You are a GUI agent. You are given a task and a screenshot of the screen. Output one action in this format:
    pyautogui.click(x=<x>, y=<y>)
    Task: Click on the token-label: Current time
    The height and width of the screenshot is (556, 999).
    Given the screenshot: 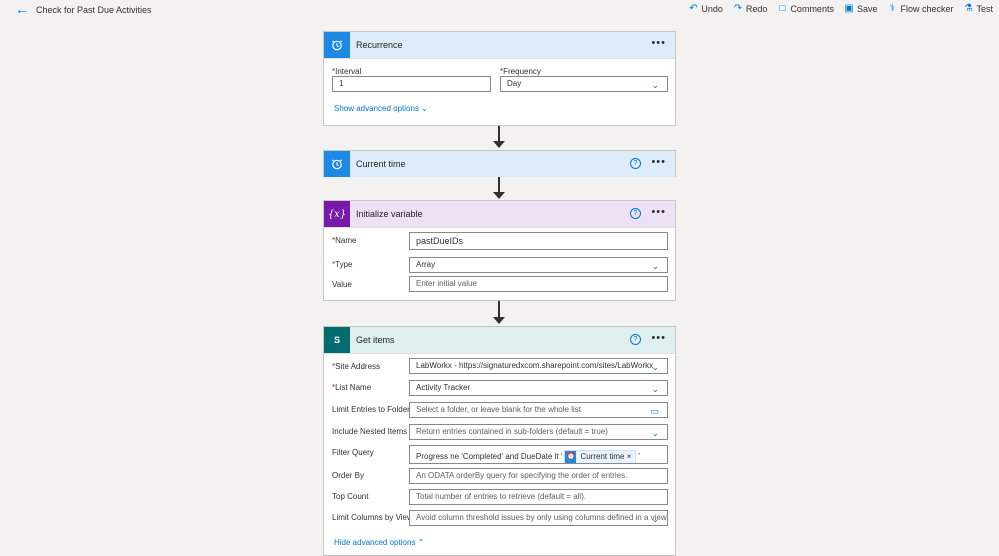 What is the action you would take?
    pyautogui.click(x=602, y=456)
    